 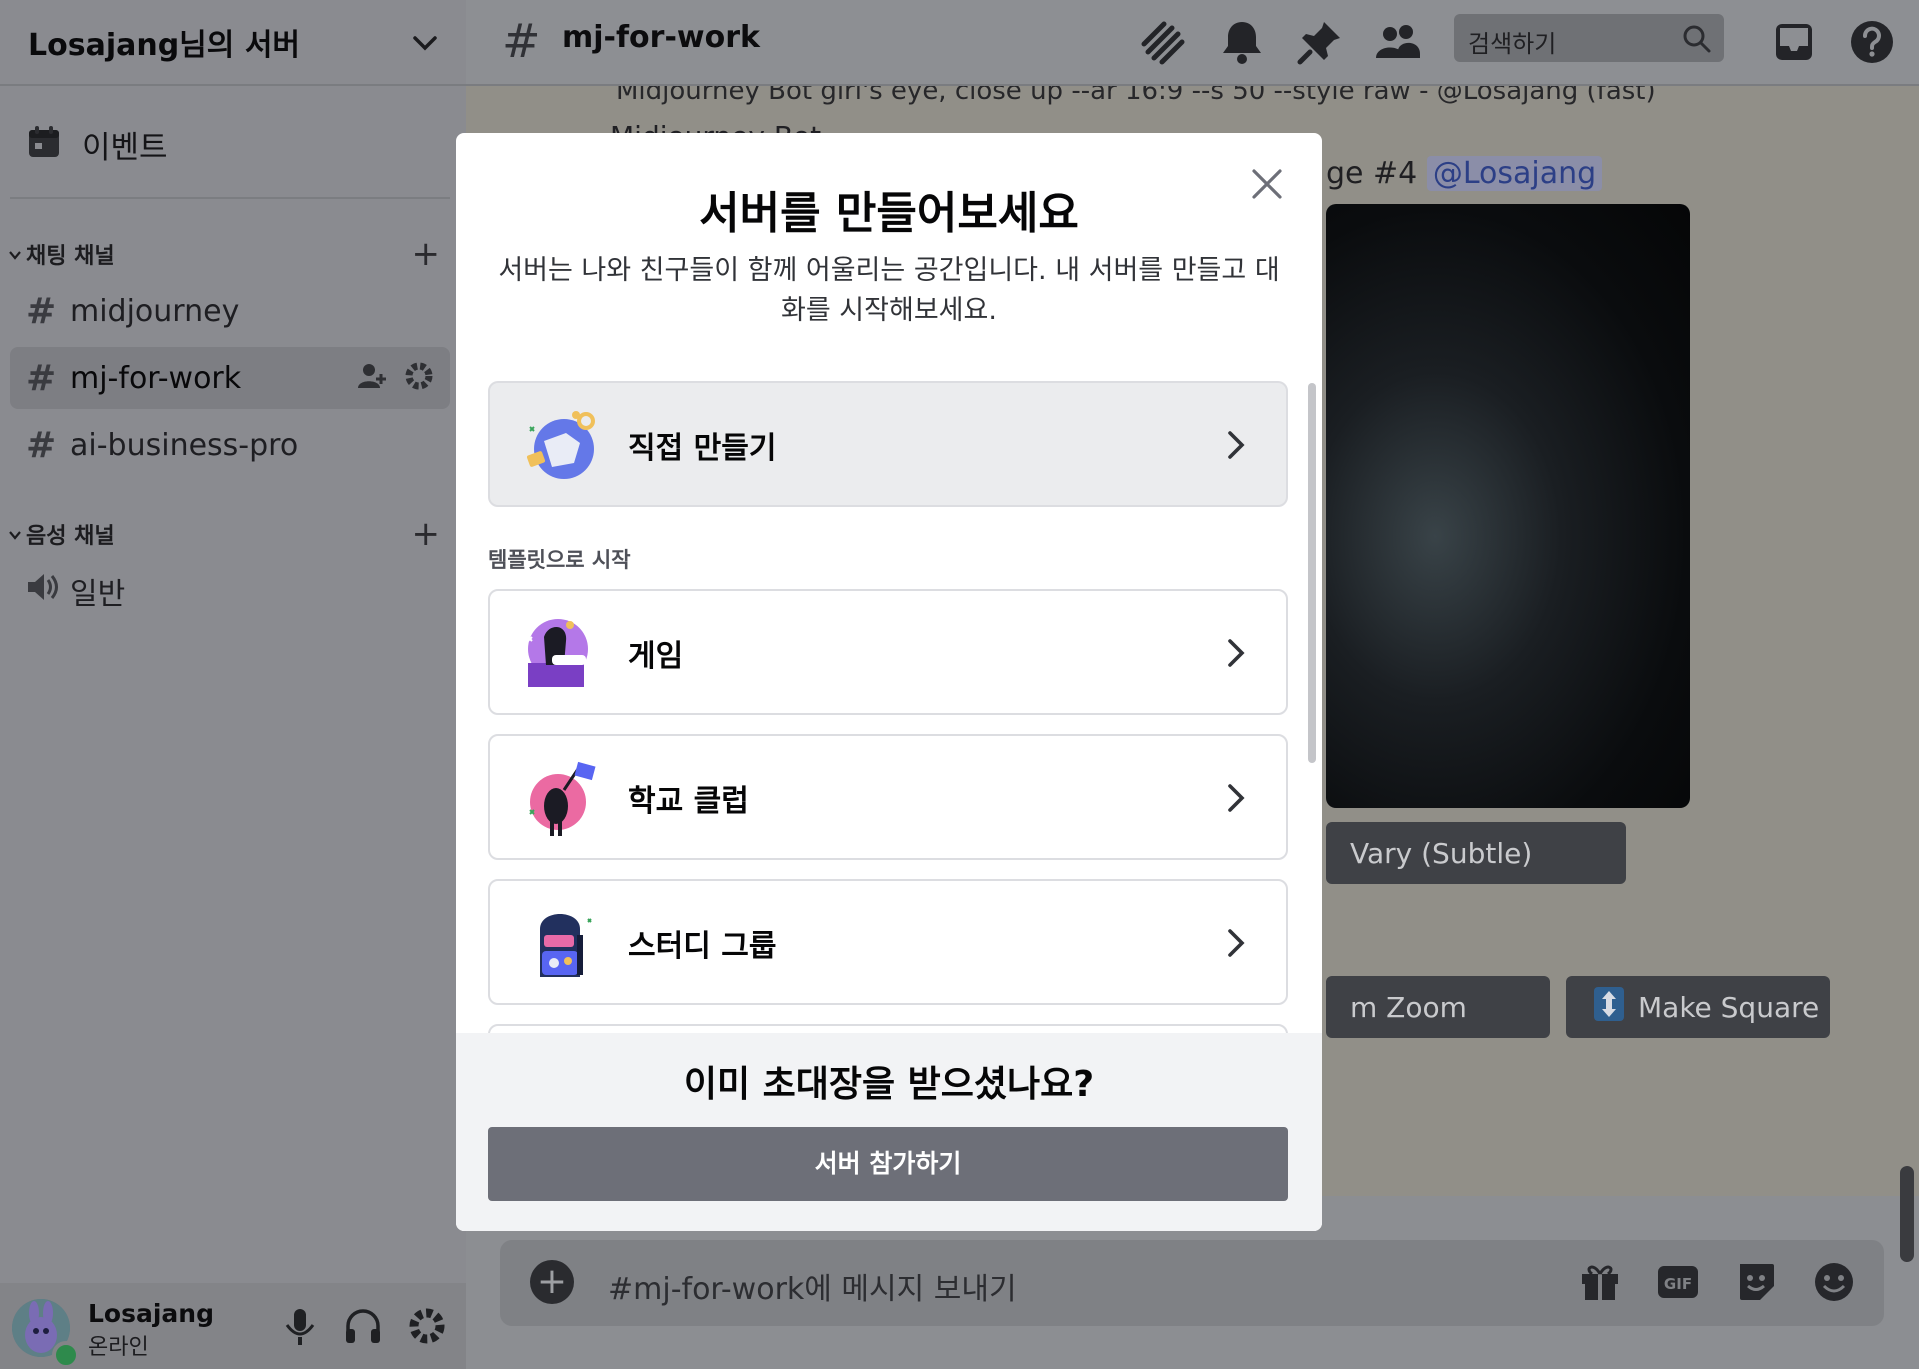 I want to click on hashtag-icon: #, so click(x=41, y=311).